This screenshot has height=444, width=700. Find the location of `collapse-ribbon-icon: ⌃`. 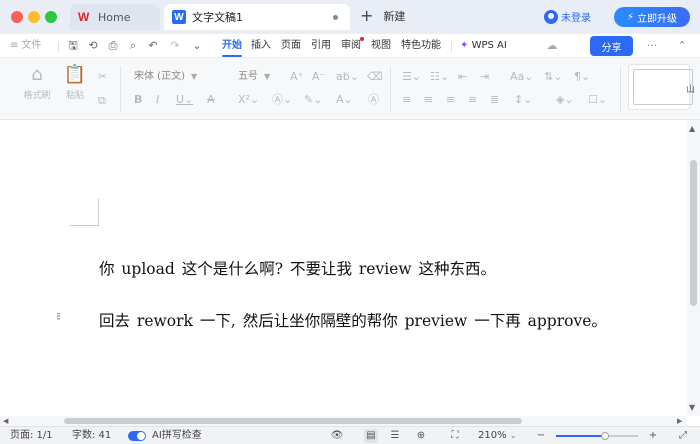

collapse-ribbon-icon: ⌃ is located at coordinates (682, 46).